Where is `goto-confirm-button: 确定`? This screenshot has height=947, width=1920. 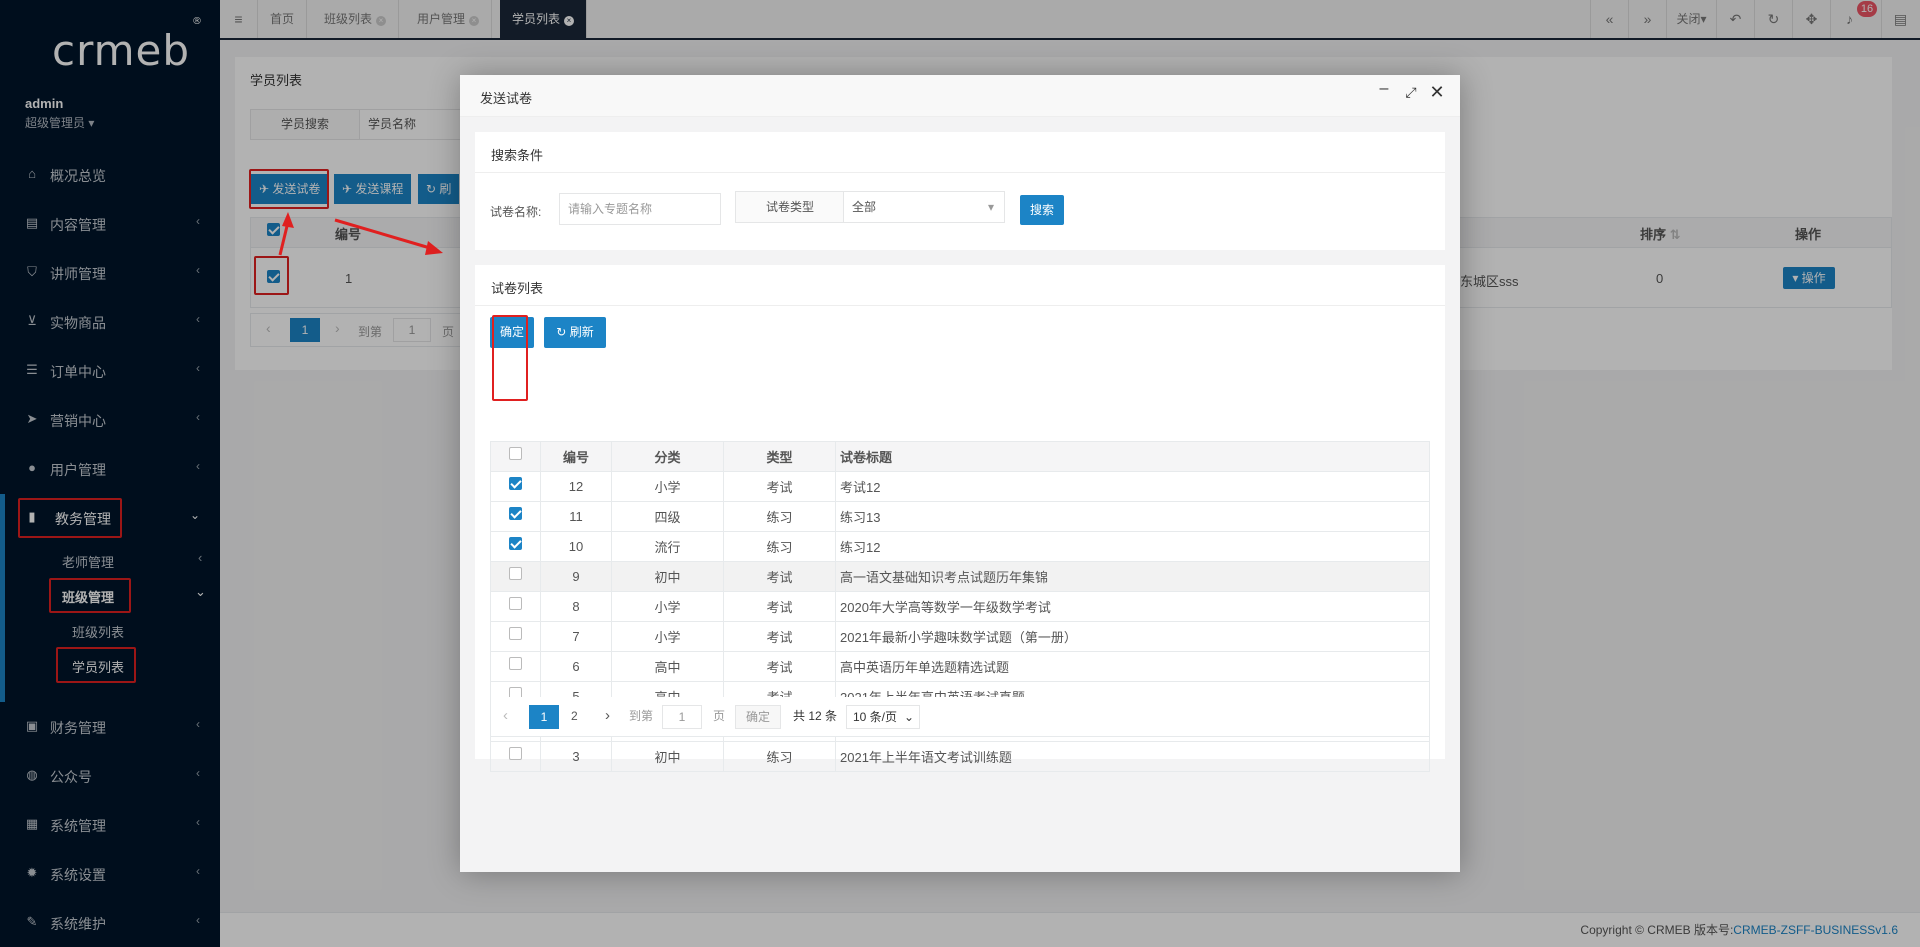 goto-confirm-button: 确定 is located at coordinates (758, 717).